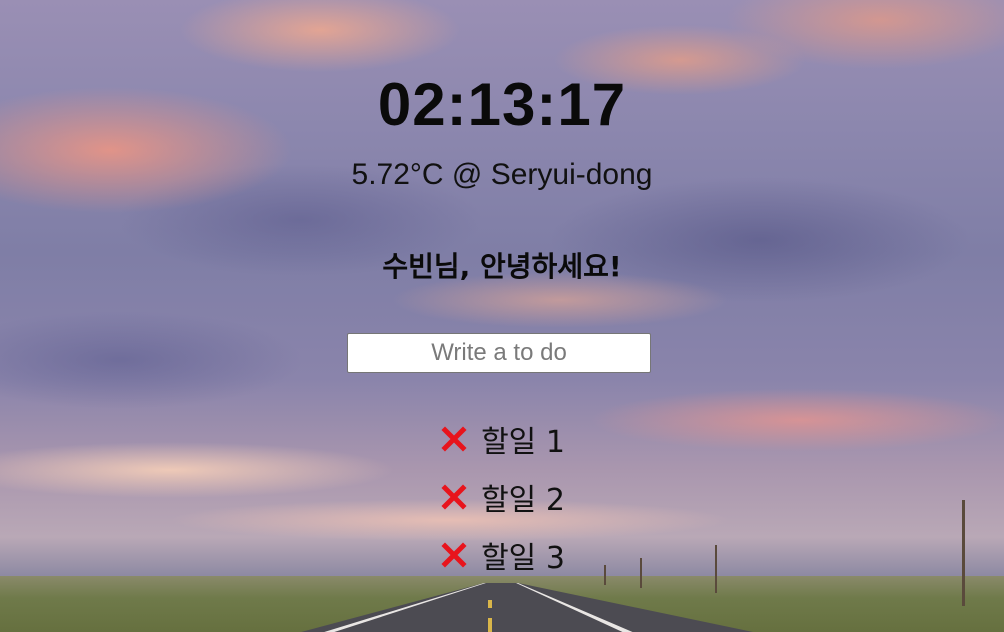 This screenshot has height=632, width=1004. What do you see at coordinates (502, 266) in the screenshot?
I see `greeting: 수빈님, 안녕하세요!` at bounding box center [502, 266].